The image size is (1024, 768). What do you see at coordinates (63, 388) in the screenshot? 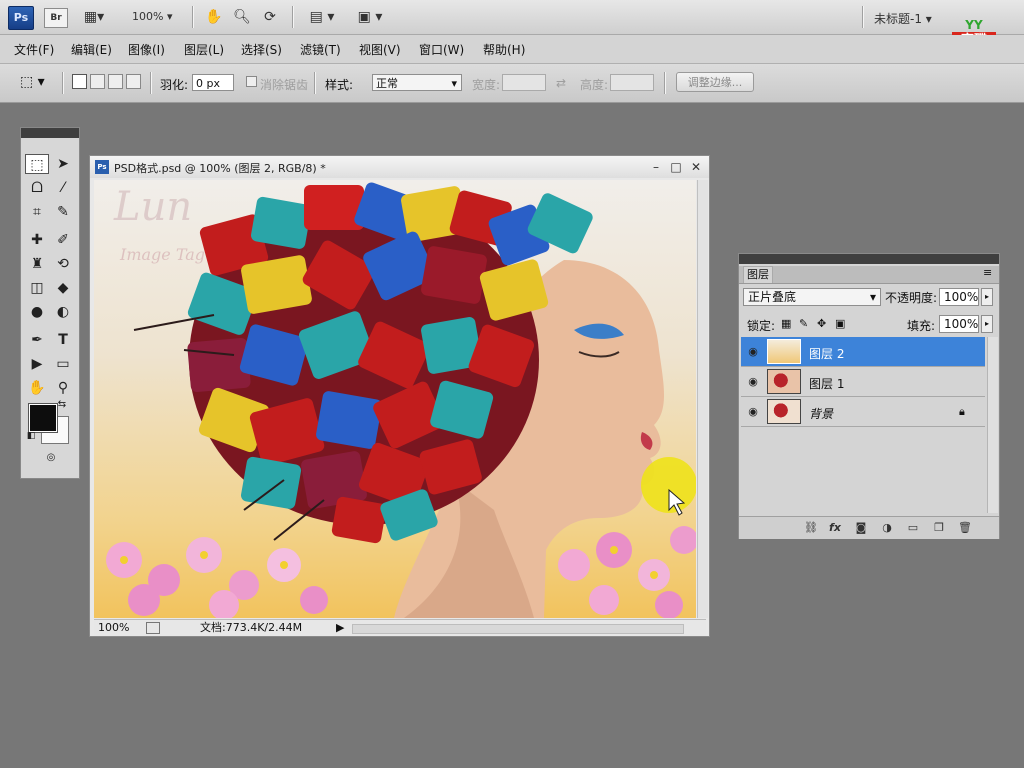
I see `zoom-tool-icon: ⚲` at bounding box center [63, 388].